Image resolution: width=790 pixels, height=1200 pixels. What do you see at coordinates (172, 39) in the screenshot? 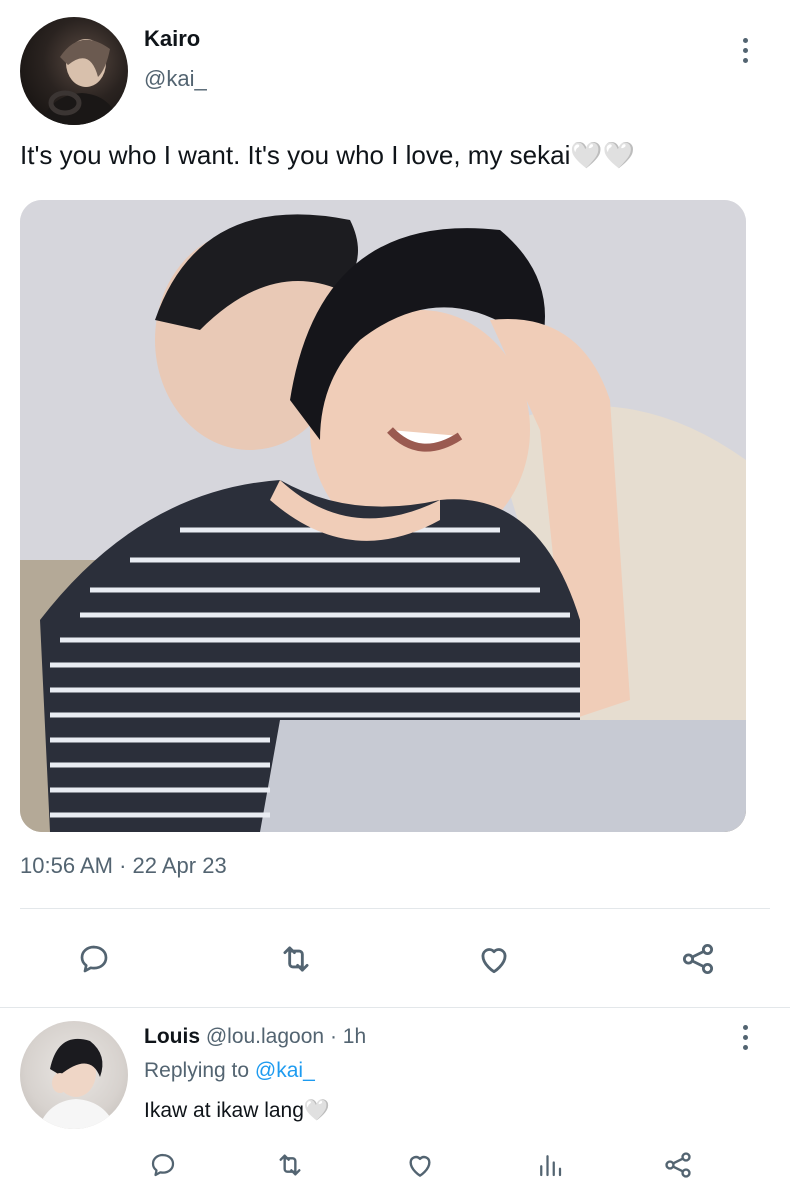
I see `author-name: Kairo` at bounding box center [172, 39].